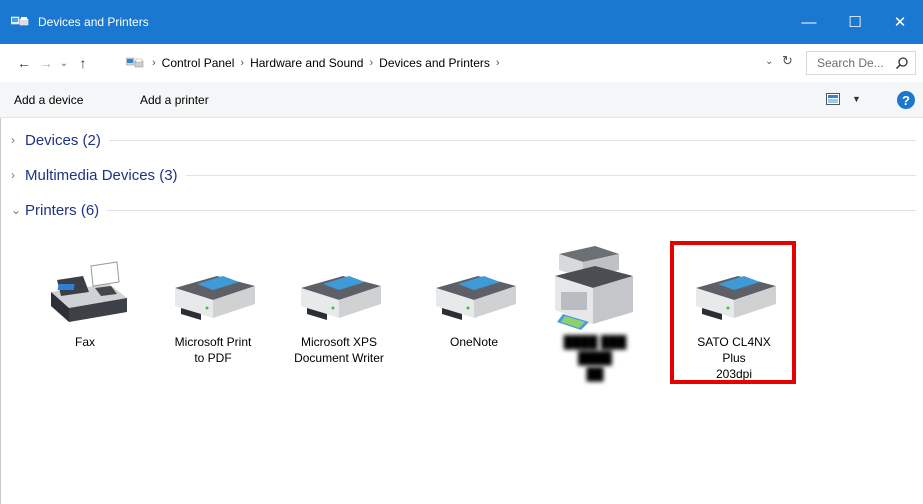 Image resolution: width=923 pixels, height=504 pixels. Describe the element at coordinates (809, 22) in the screenshot. I see `minimize-button: —` at that location.